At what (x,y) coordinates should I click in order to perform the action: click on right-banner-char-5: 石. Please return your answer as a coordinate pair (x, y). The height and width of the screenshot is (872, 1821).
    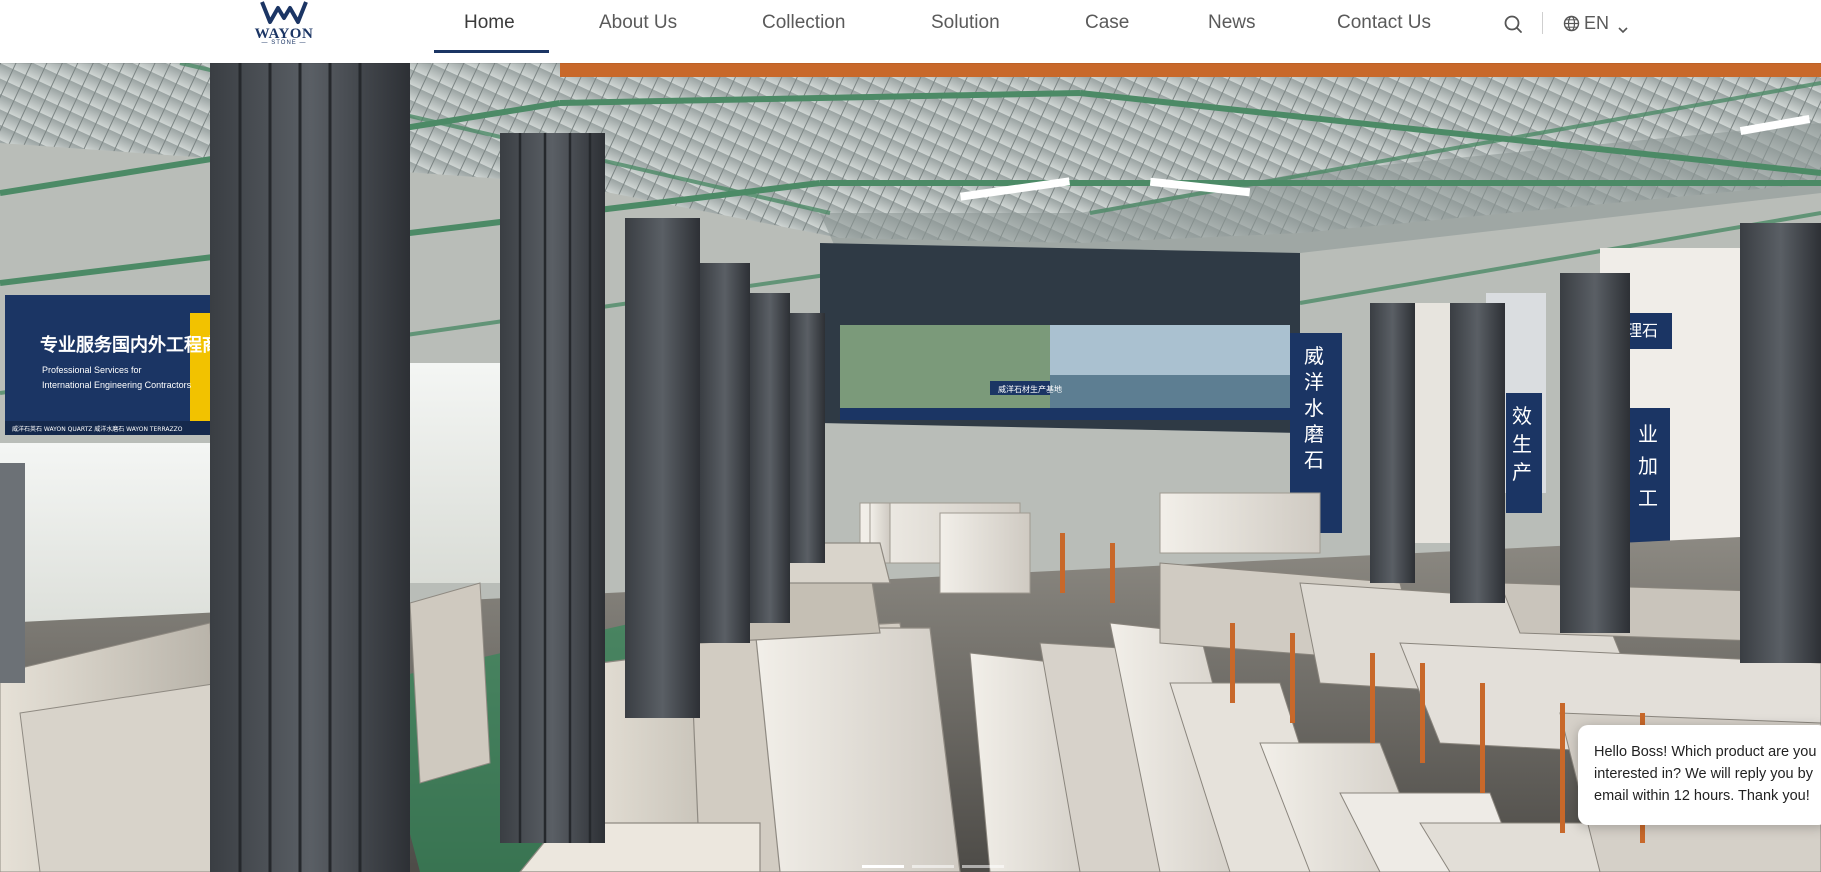
    Looking at the image, I should click on (1314, 460).